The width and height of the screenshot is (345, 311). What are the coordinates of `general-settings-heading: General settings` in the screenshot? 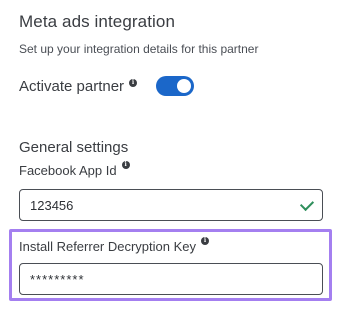 It's located at (74, 147).